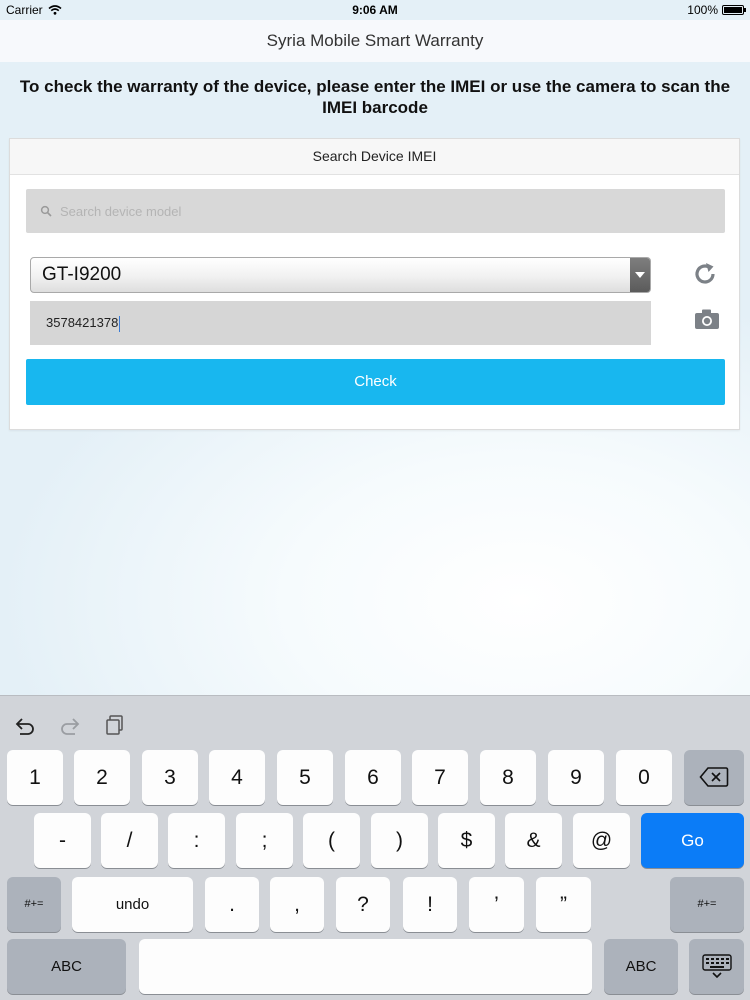 The image size is (750, 1000). I want to click on status-bar: Carrier 9:06 AM 100%, so click(375, 10).